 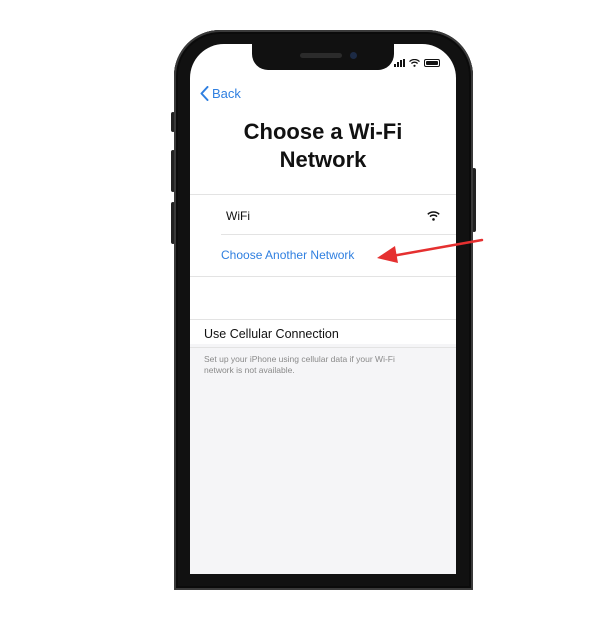 I want to click on notch, so click(x=323, y=57).